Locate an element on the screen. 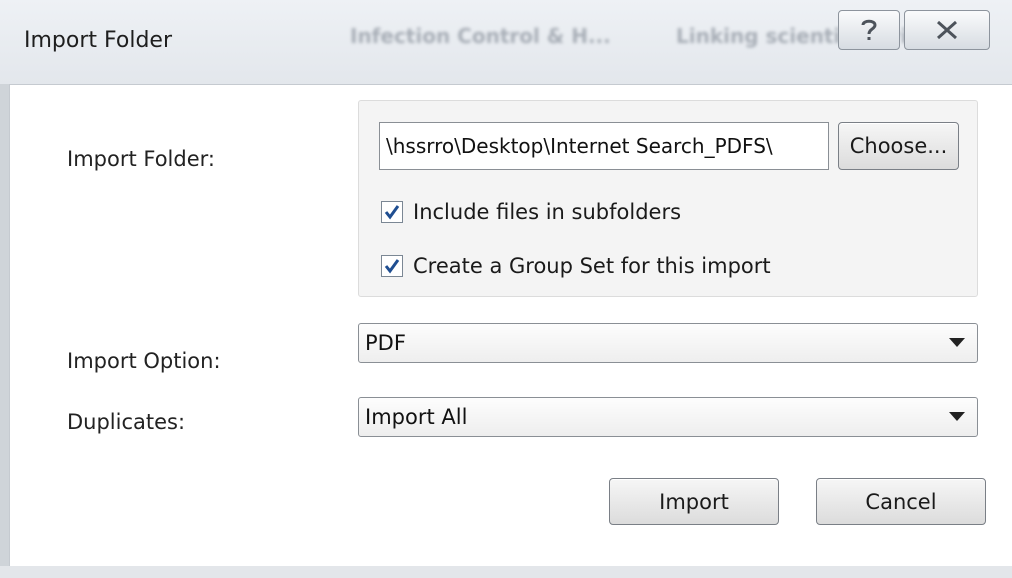 Image resolution: width=1012 pixels, height=578 pixels. question-mark-icon is located at coordinates (869, 29).